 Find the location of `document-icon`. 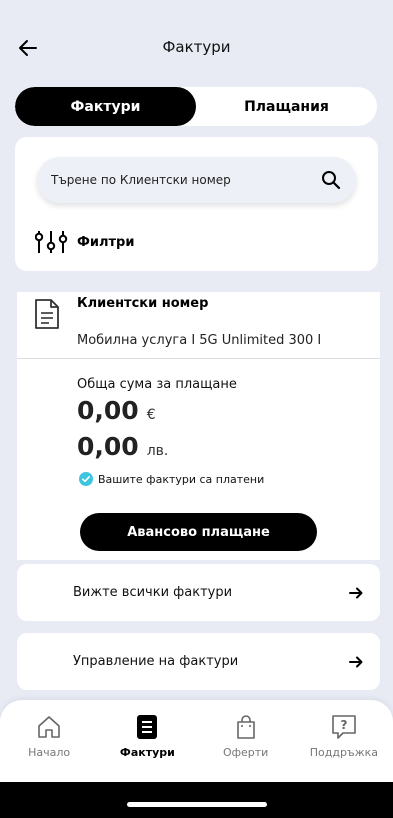

document-icon is located at coordinates (47, 314).